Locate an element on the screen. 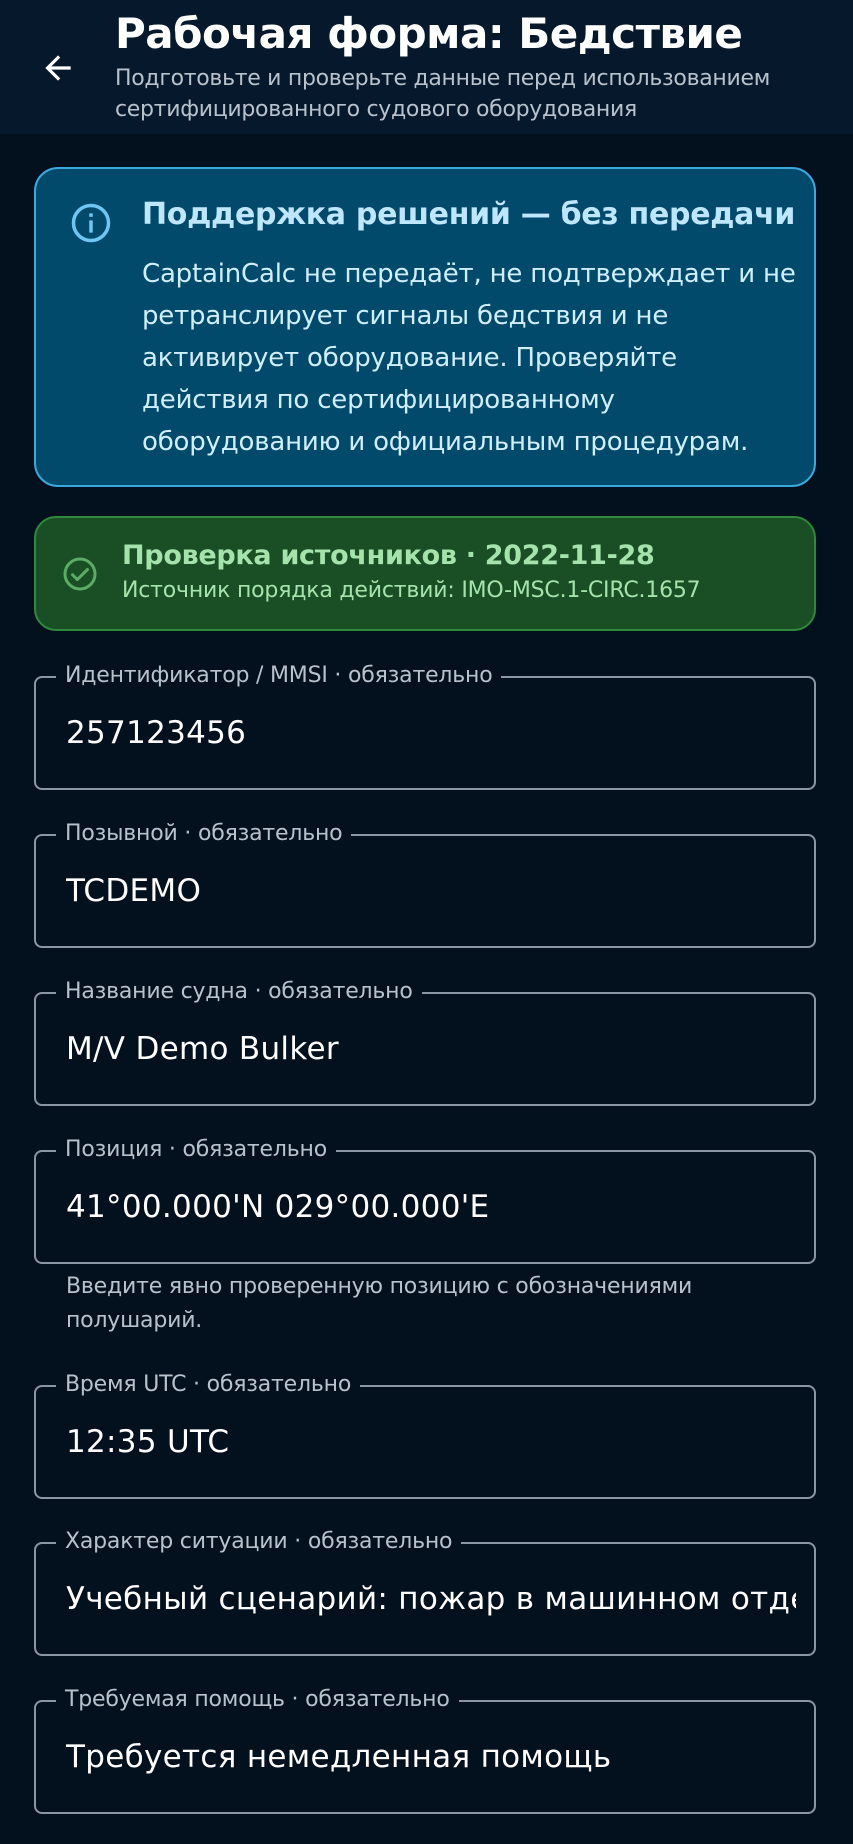 This screenshot has width=853, height=1844. nature-field: Характер ситуации · обязательно is located at coordinates (425, 1591).